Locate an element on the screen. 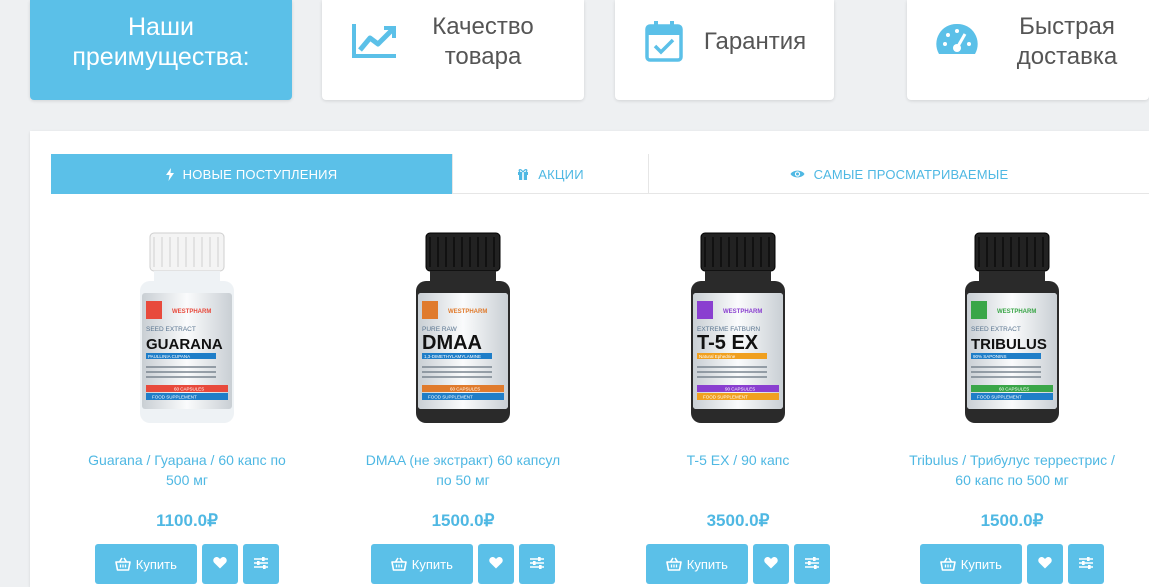  tab-new-arrivals: НОВЫЕ ПОСТУПЛЕНИЯ is located at coordinates (252, 174).